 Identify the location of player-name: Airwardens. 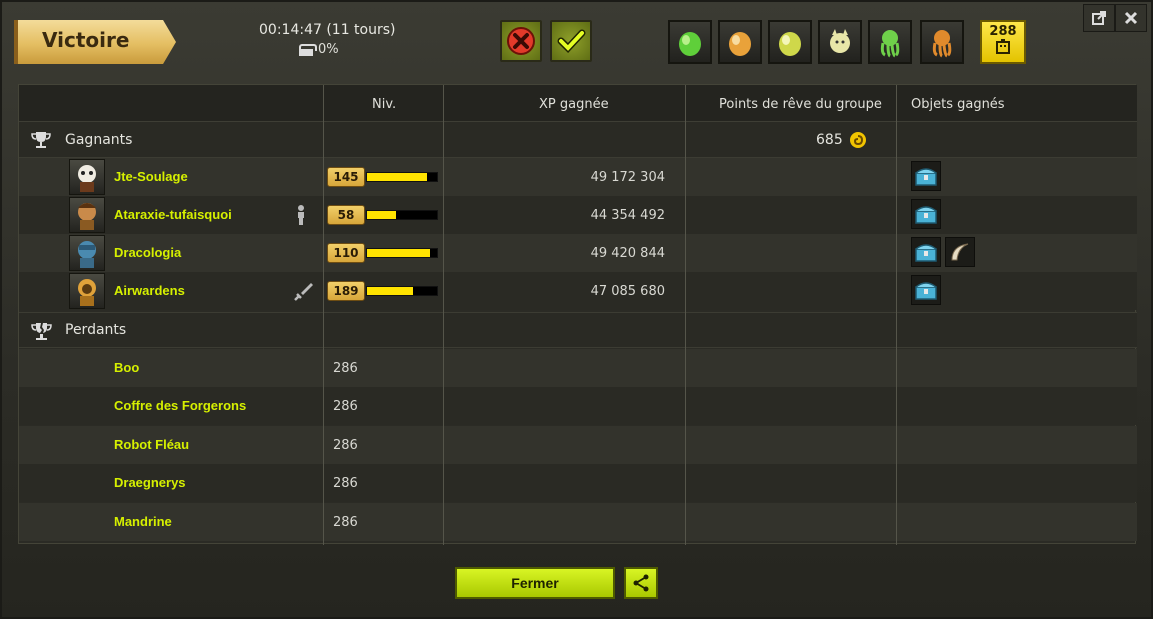
(149, 290).